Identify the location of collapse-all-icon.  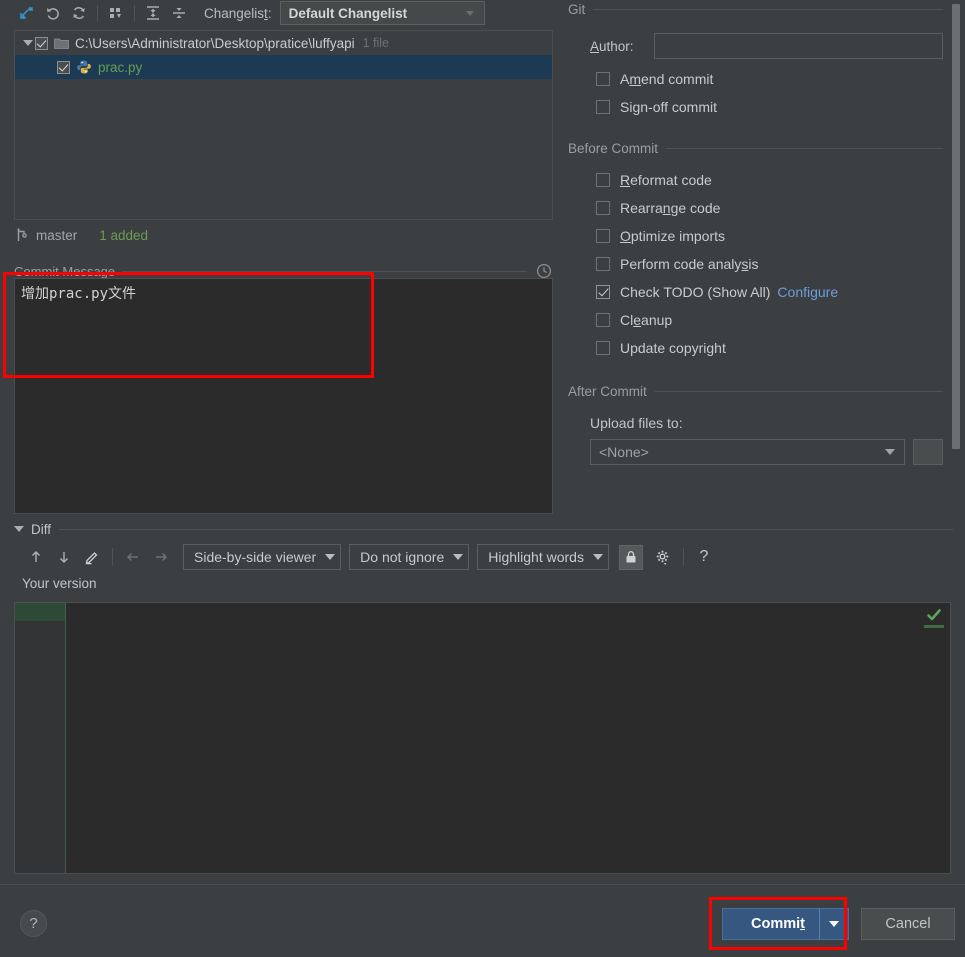
(179, 13).